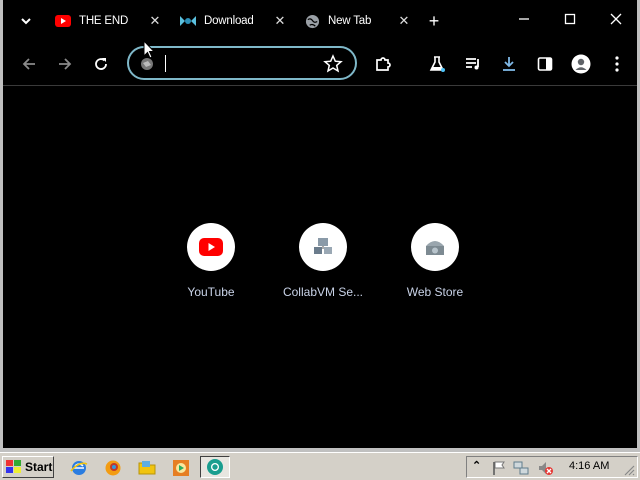 This screenshot has width=640, height=480. I want to click on flask-icon, so click(437, 64).